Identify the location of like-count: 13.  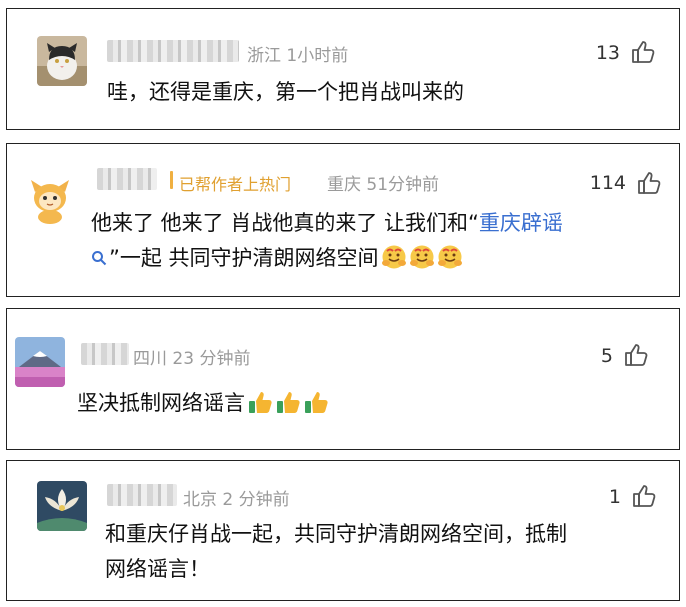
(607, 53).